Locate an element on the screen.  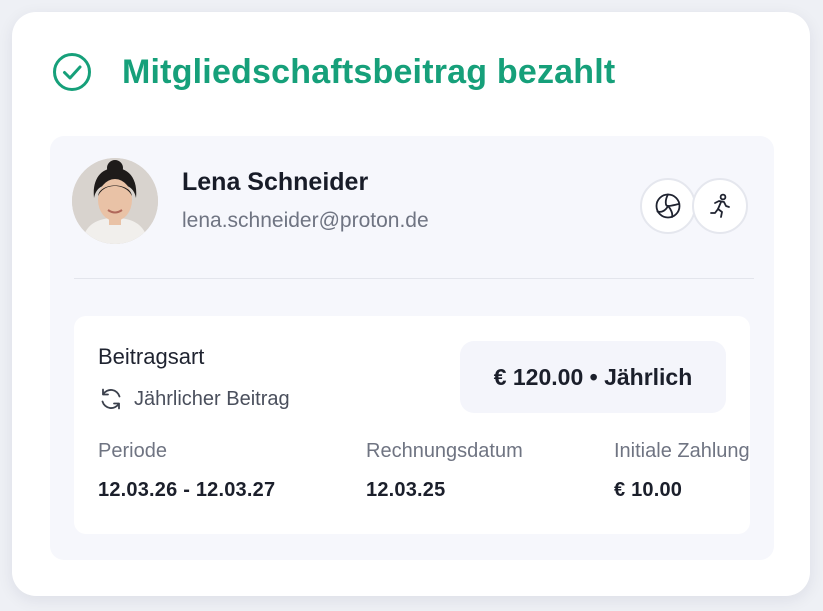
check-circle-icon is located at coordinates (72, 72).